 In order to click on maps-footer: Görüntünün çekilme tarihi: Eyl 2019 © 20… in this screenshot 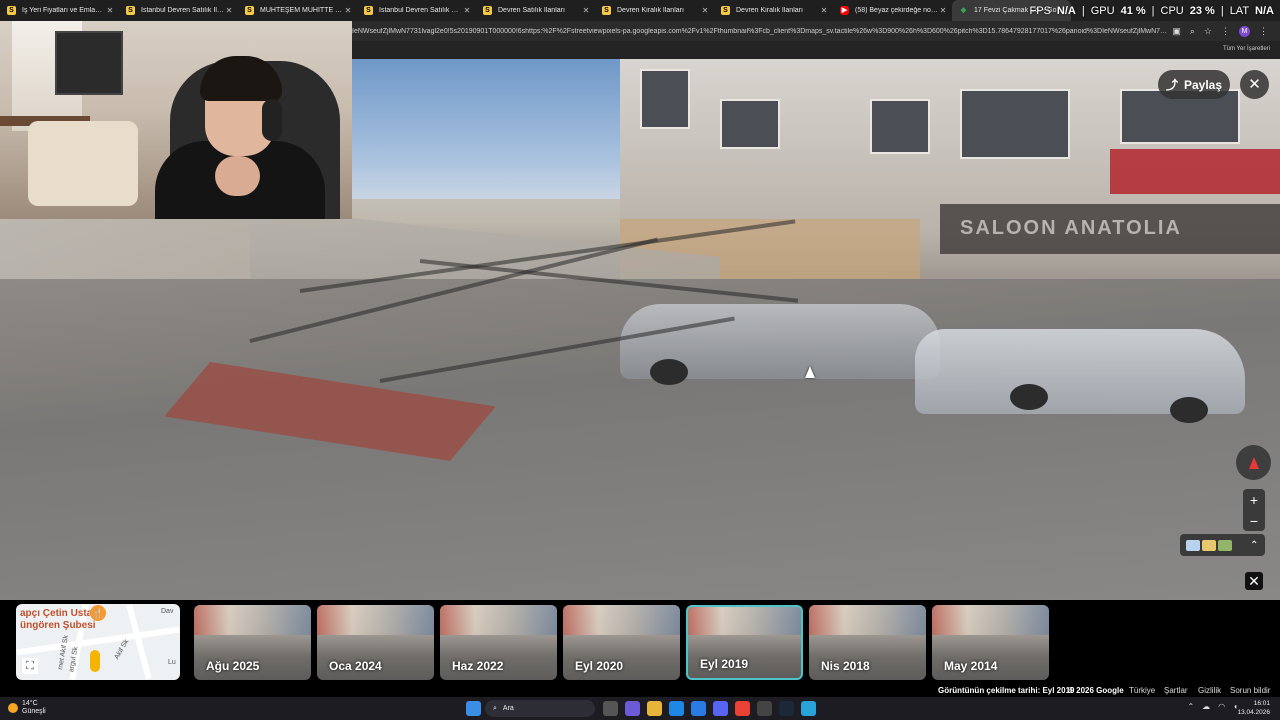, I will do `click(640, 690)`.